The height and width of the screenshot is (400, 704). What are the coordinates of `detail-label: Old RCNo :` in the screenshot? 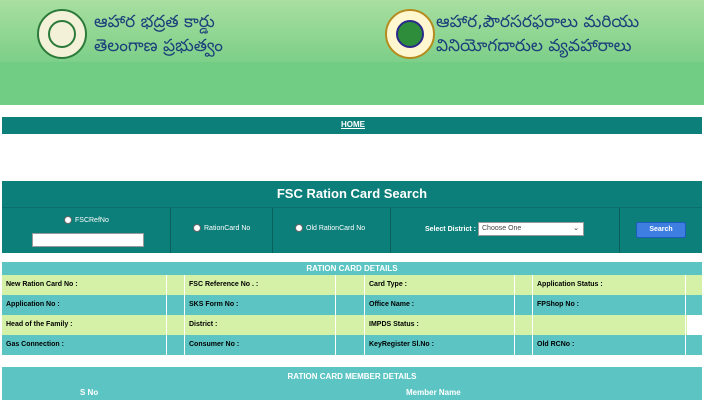 It's located at (609, 345).